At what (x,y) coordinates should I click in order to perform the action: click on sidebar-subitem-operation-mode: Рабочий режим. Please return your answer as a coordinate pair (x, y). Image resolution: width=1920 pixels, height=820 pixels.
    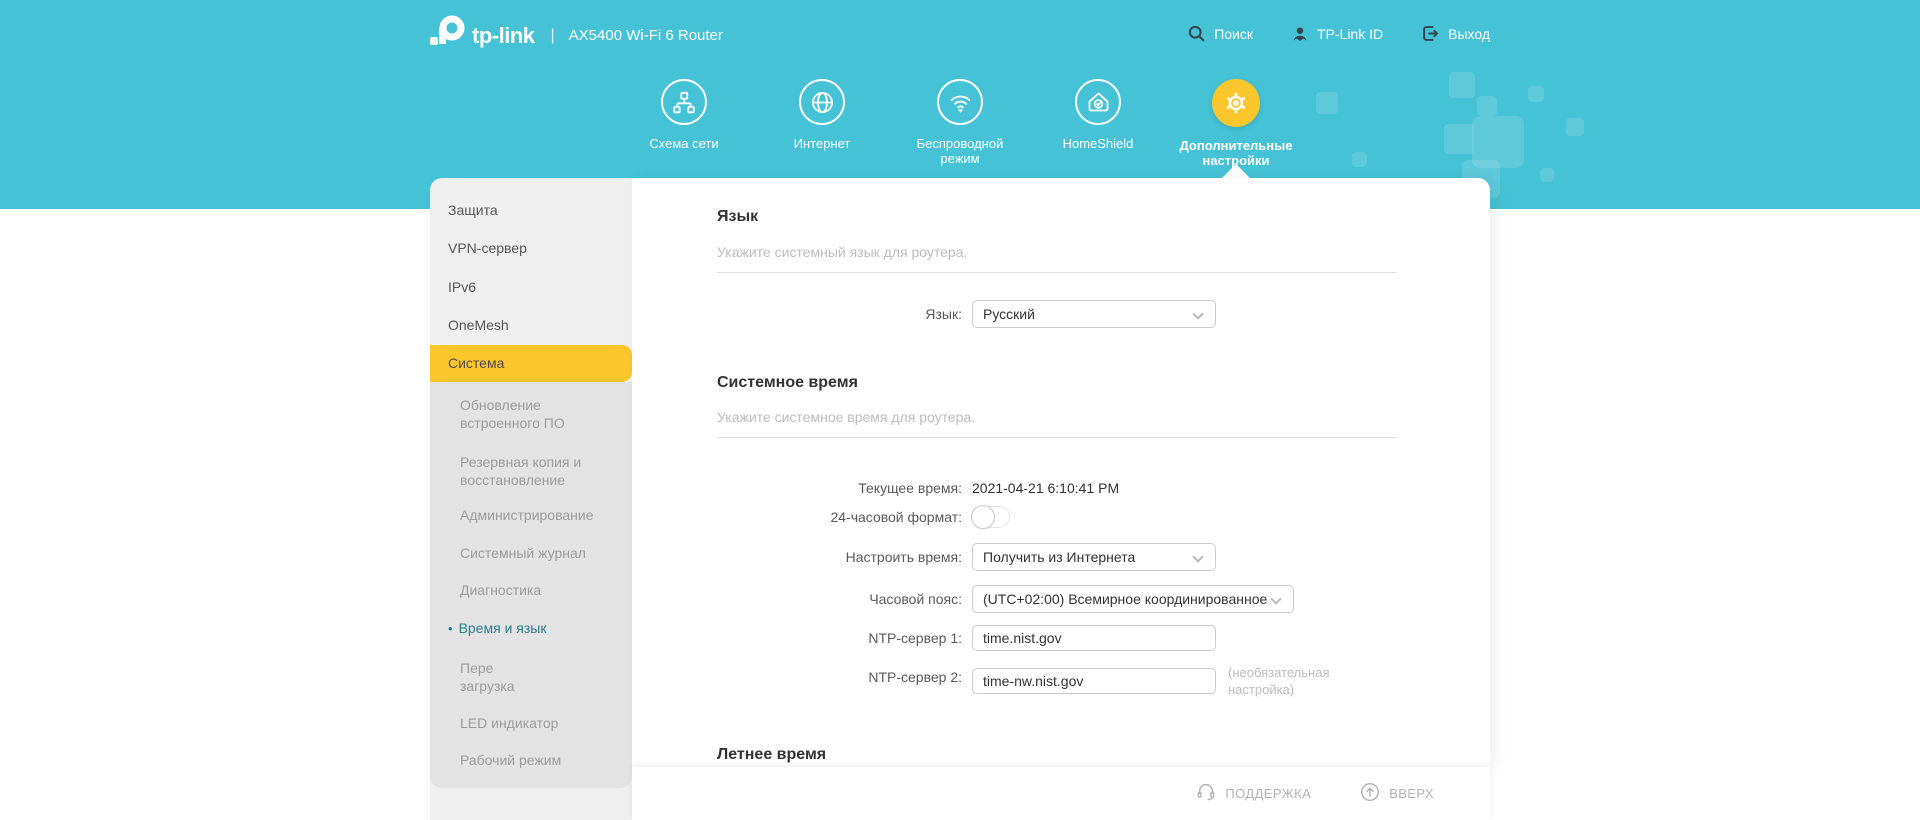
    Looking at the image, I should click on (525, 760).